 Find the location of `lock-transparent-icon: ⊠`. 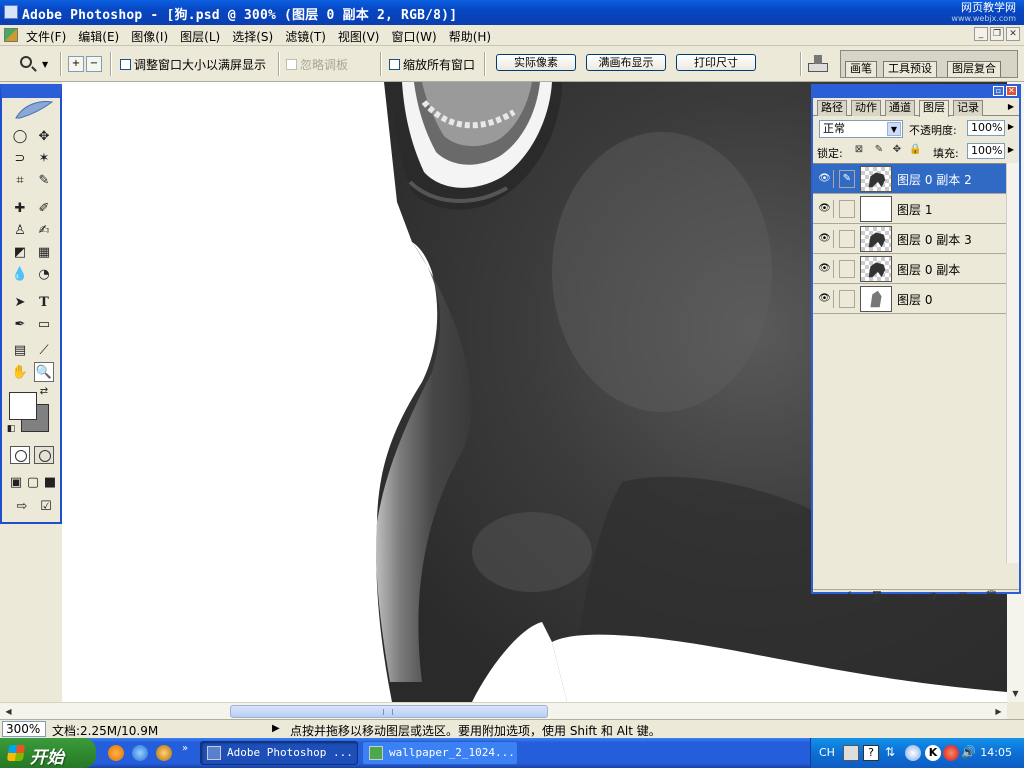

lock-transparent-icon: ⊠ is located at coordinates (859, 150).